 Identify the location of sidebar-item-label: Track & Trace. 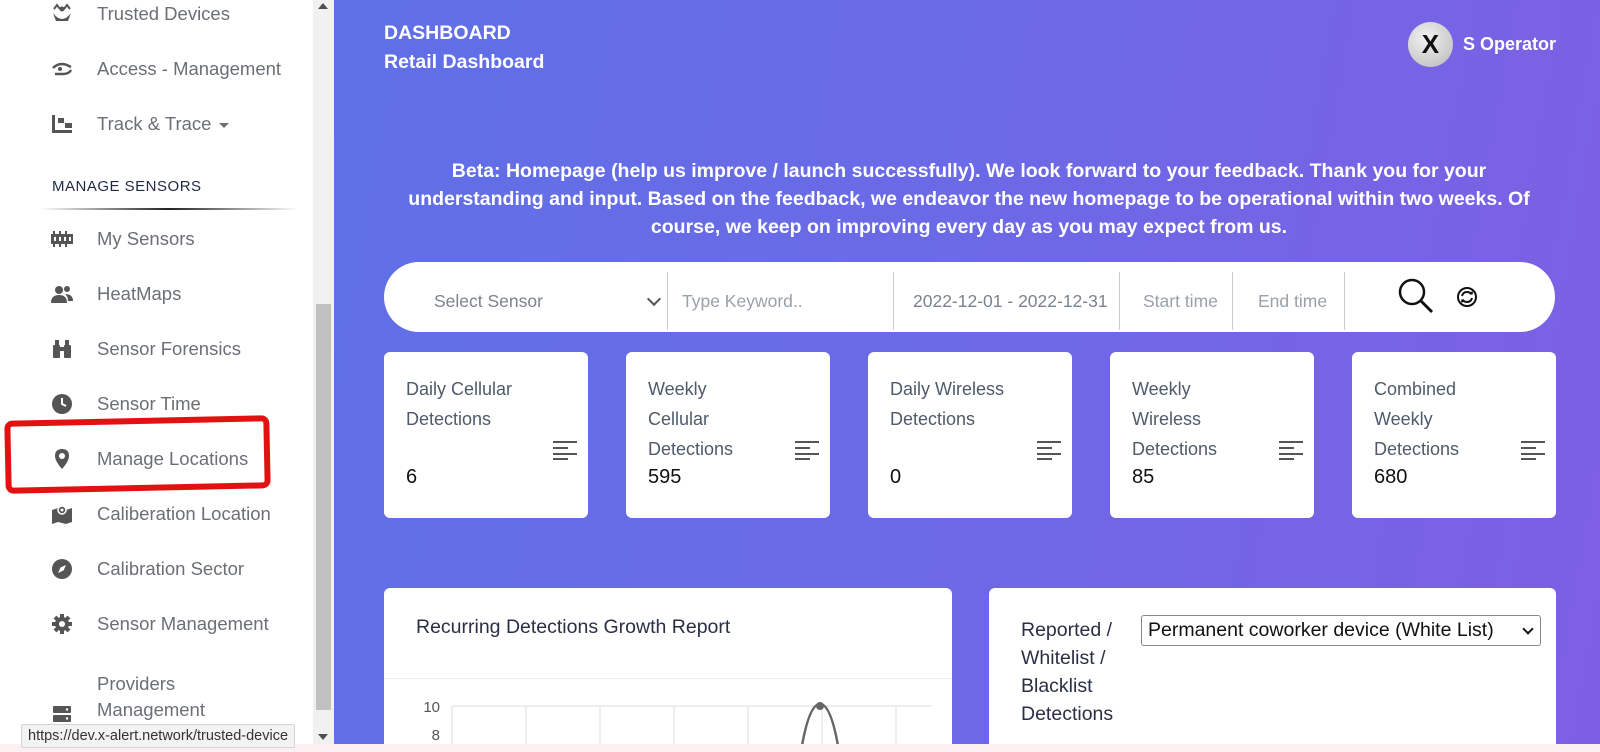
(163, 124).